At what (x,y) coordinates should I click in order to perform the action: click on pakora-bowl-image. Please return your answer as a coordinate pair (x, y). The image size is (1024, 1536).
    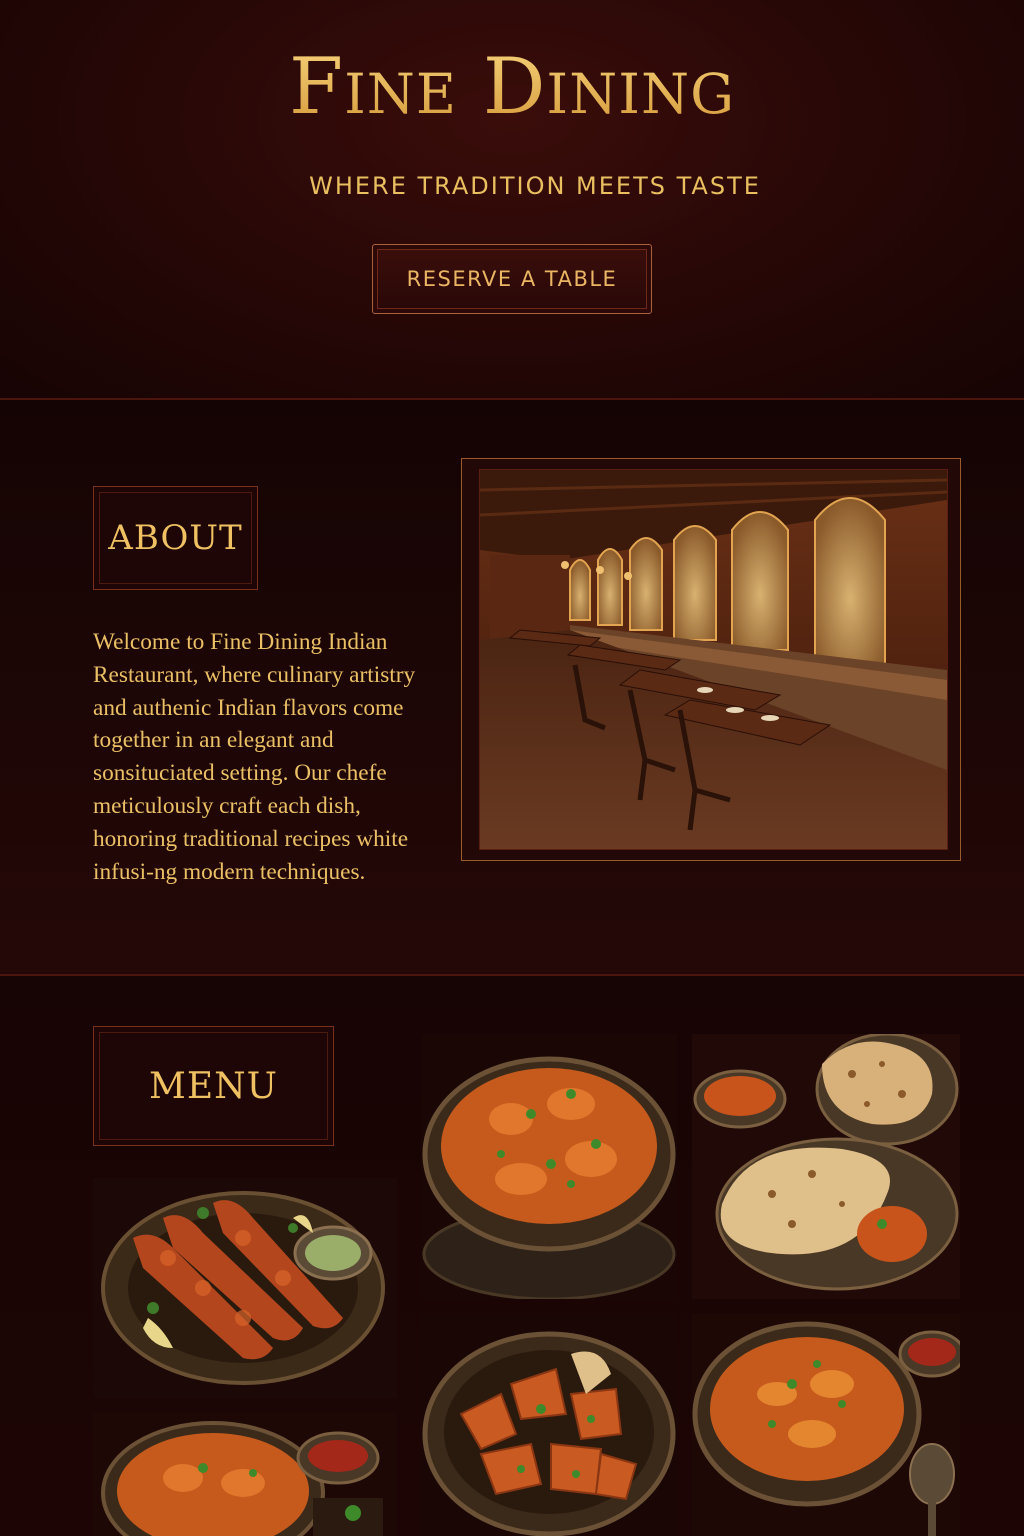
    Looking at the image, I should click on (549, 1425).